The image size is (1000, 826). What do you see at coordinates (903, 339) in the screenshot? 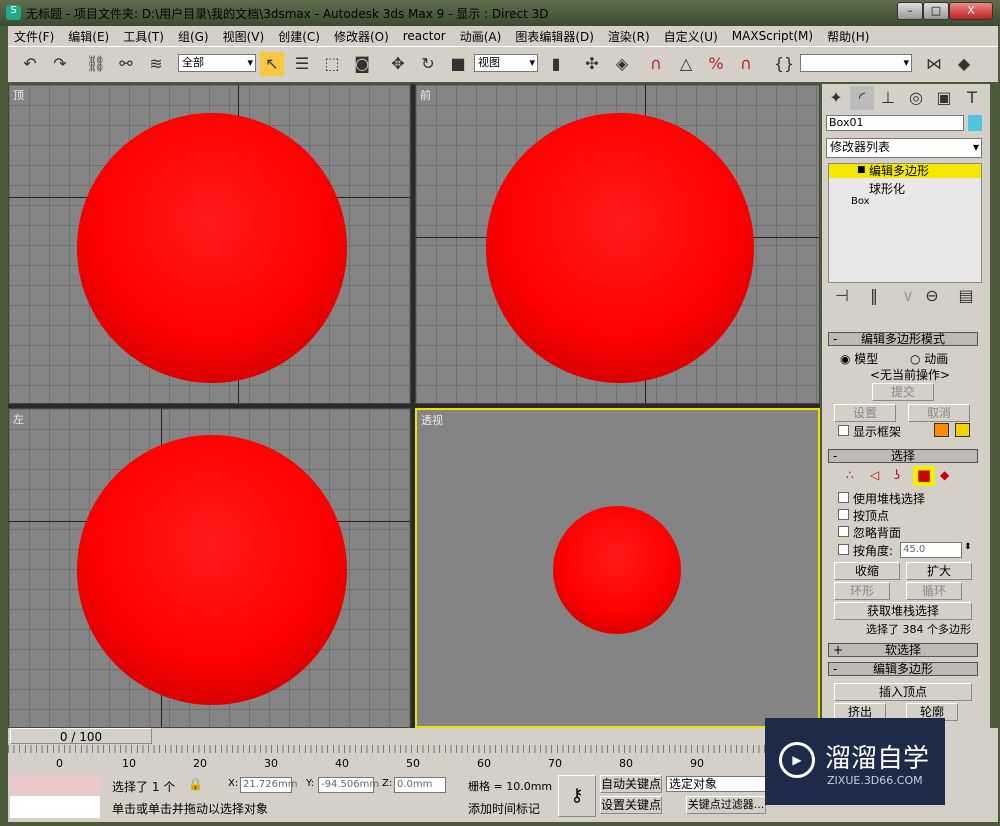
I see `rollout-edit-poly-mode: - 编辑多边形模式` at bounding box center [903, 339].